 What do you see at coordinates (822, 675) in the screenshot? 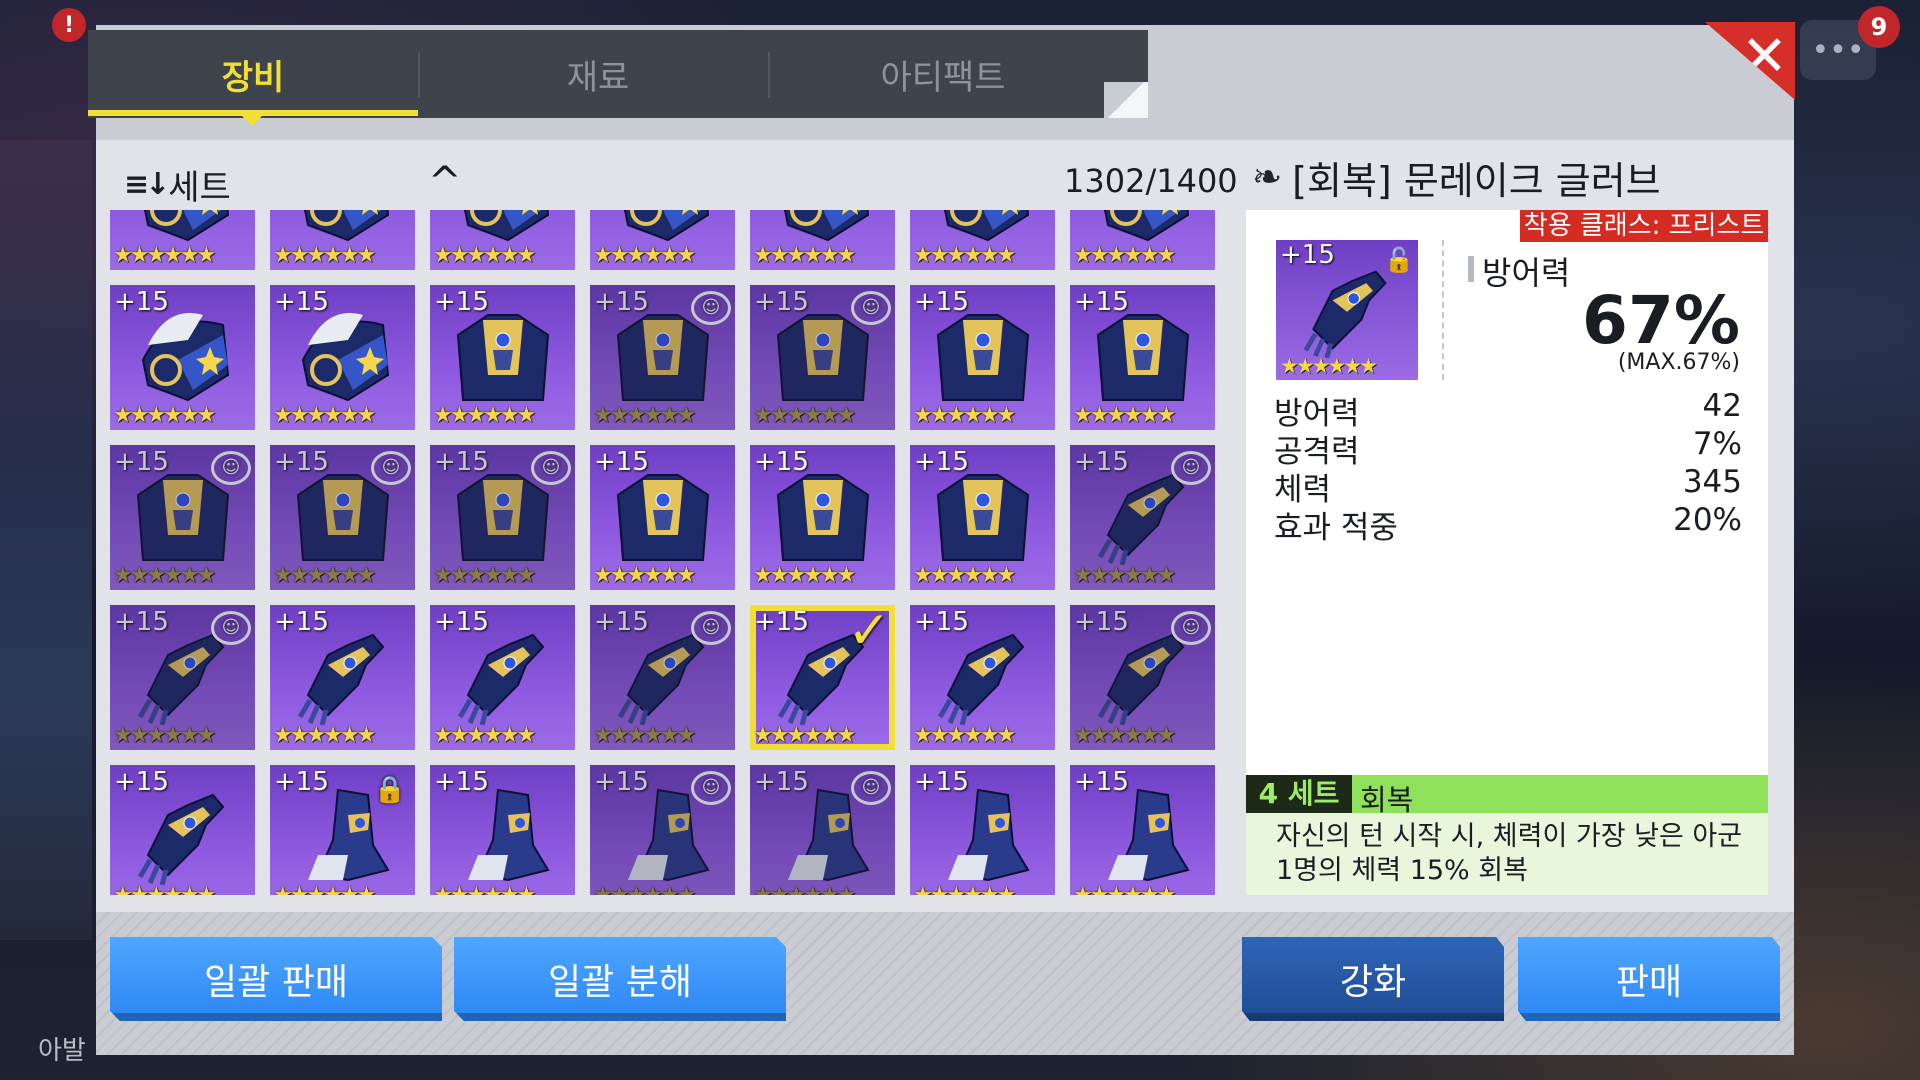
I see `equipment-slot: +15 ✓ ★★★★★★` at bounding box center [822, 675].